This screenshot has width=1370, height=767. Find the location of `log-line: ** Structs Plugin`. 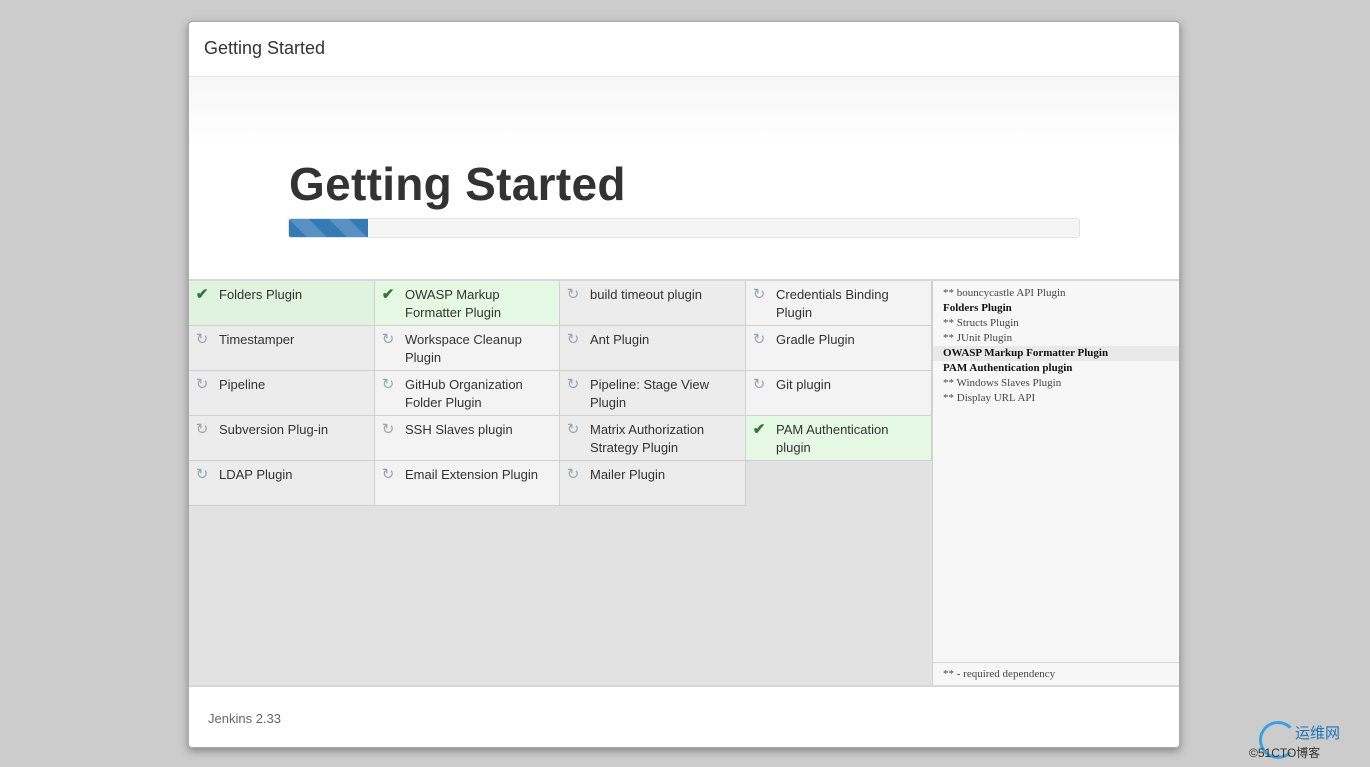

log-line: ** Structs Plugin is located at coordinates (981, 323).